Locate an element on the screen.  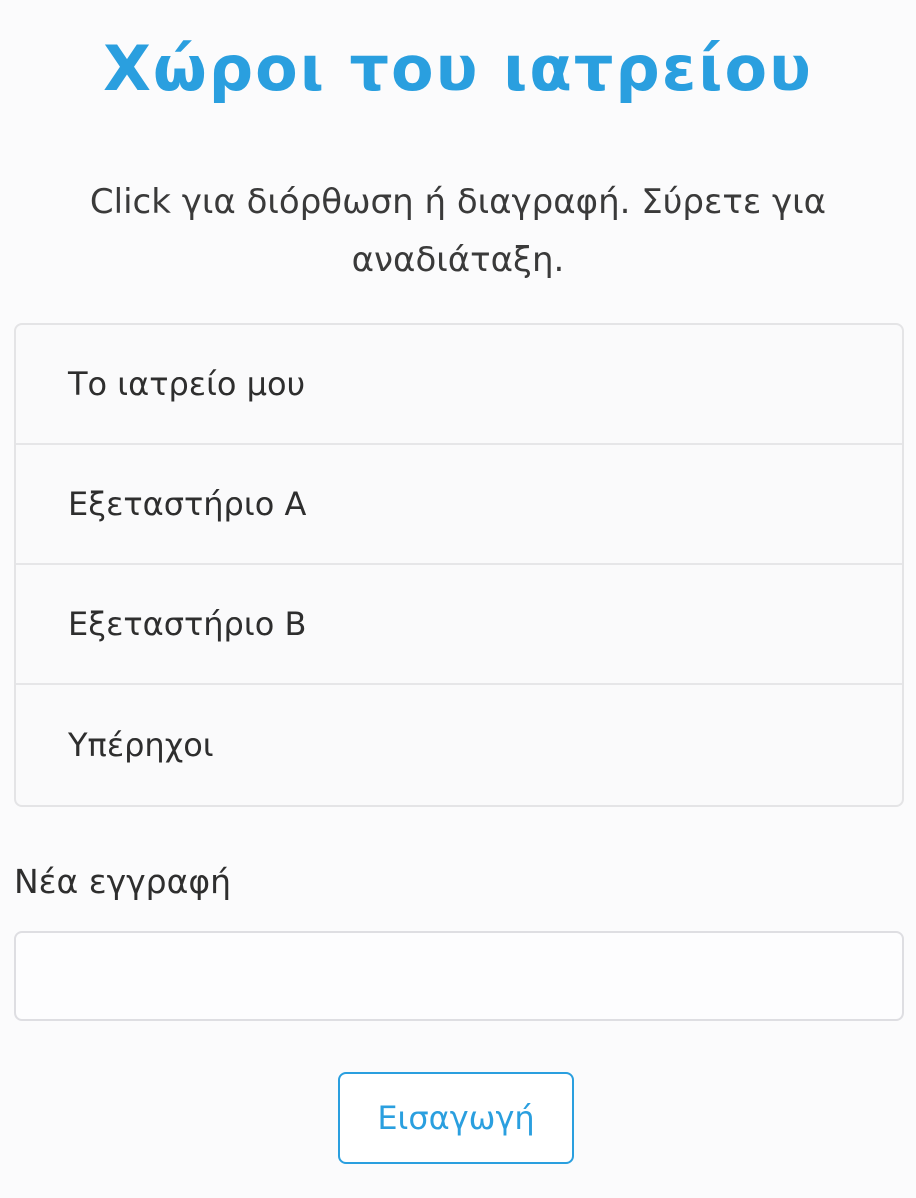
list-item: Εξεταστήριο Α is located at coordinates (459, 505).